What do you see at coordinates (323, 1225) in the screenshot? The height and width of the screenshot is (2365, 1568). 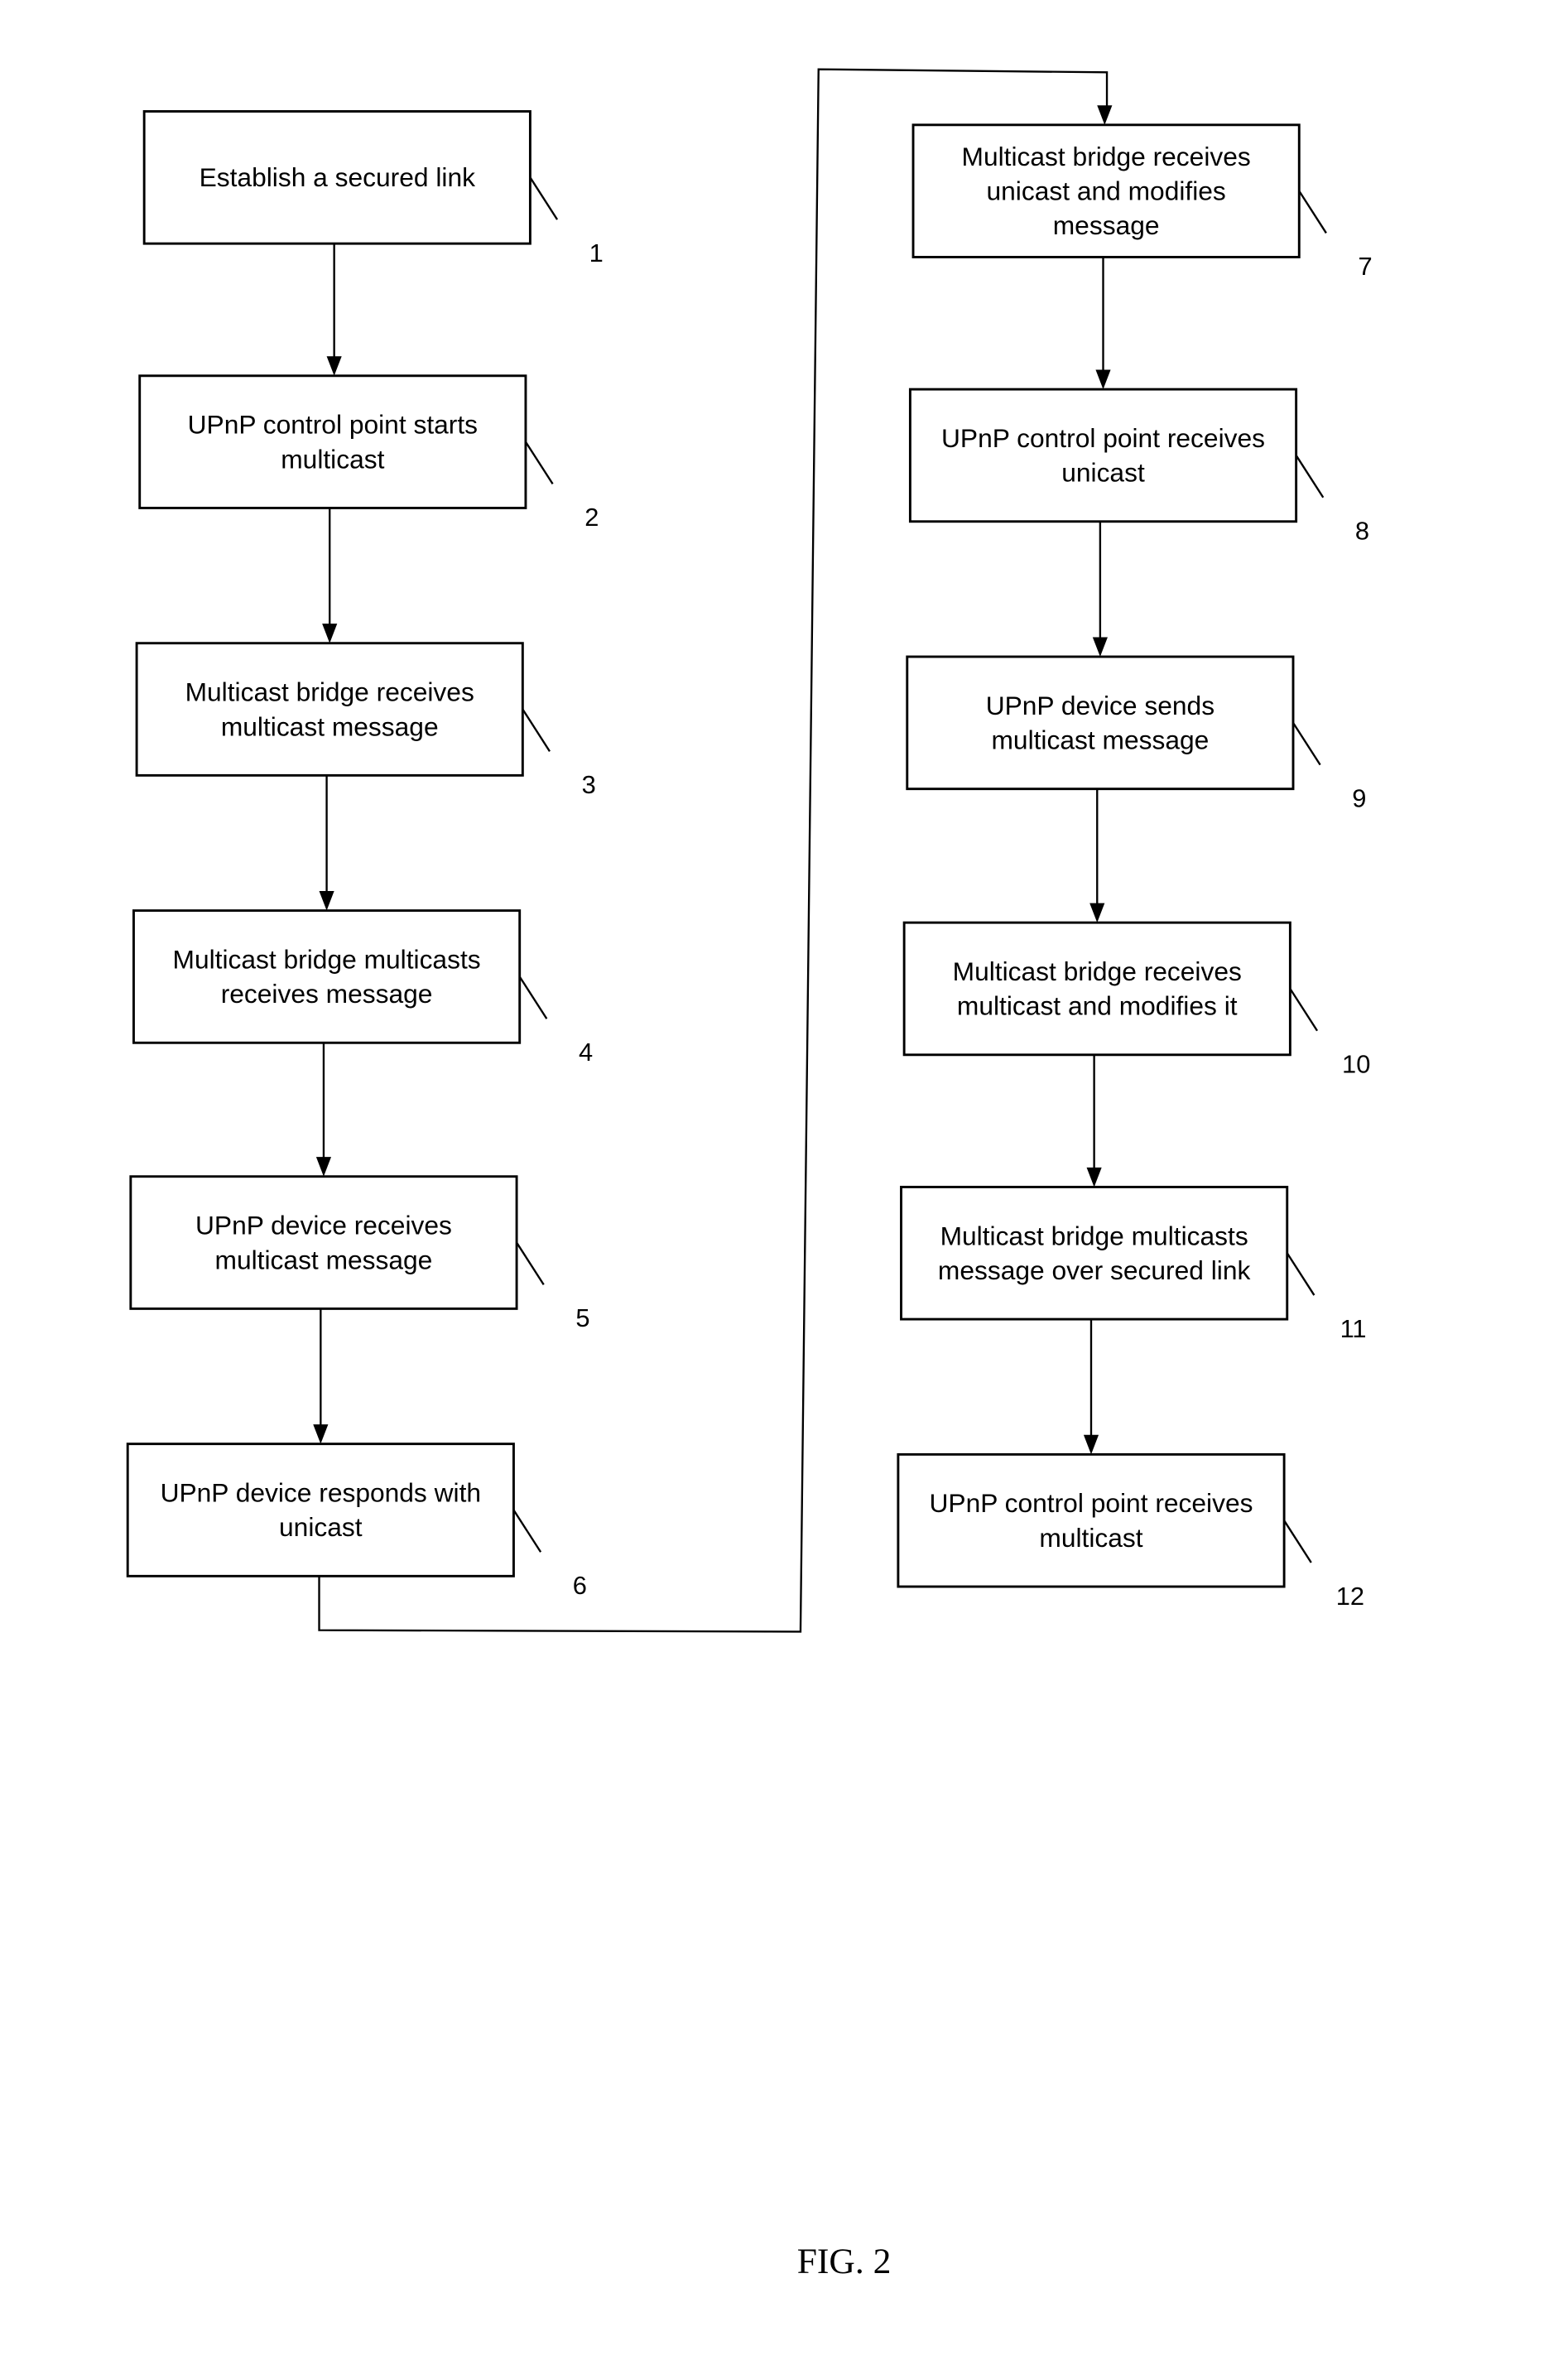 I see `step-label-line: UPnP device receives` at bounding box center [323, 1225].